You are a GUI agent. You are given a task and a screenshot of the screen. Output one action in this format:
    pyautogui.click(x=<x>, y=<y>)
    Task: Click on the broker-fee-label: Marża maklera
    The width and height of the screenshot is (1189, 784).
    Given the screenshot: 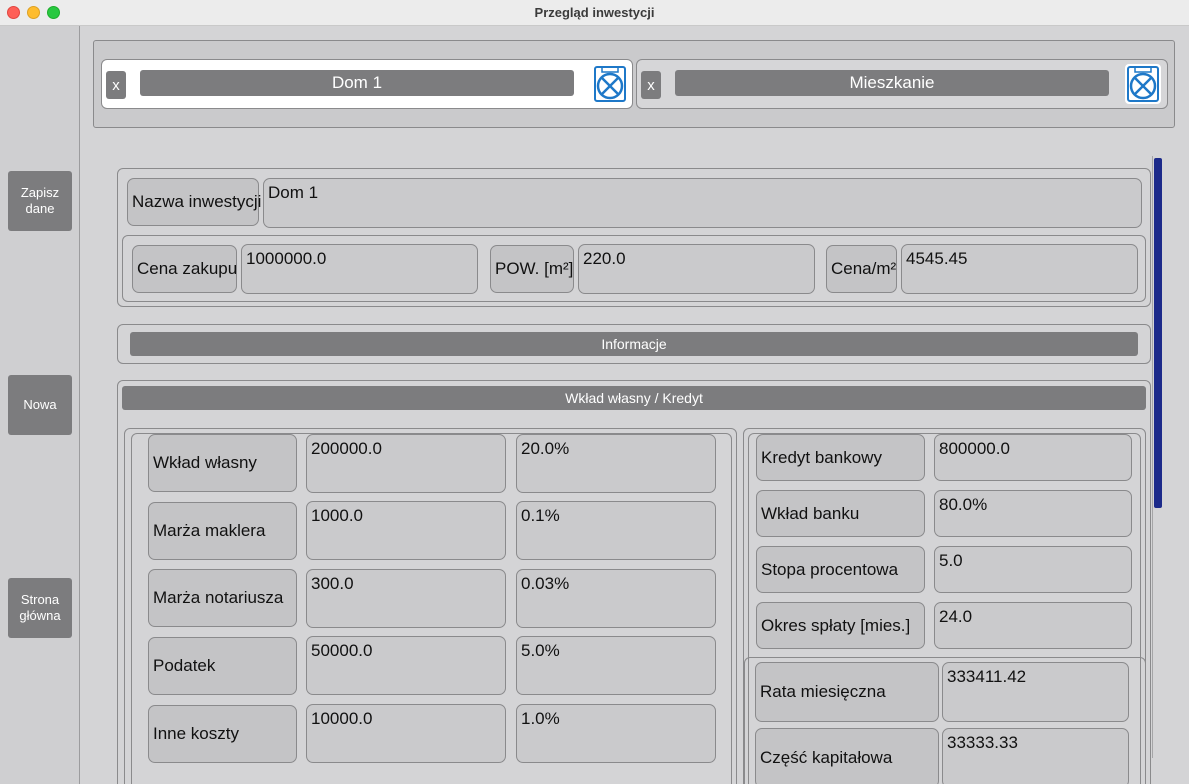 What is the action you would take?
    pyautogui.click(x=222, y=531)
    